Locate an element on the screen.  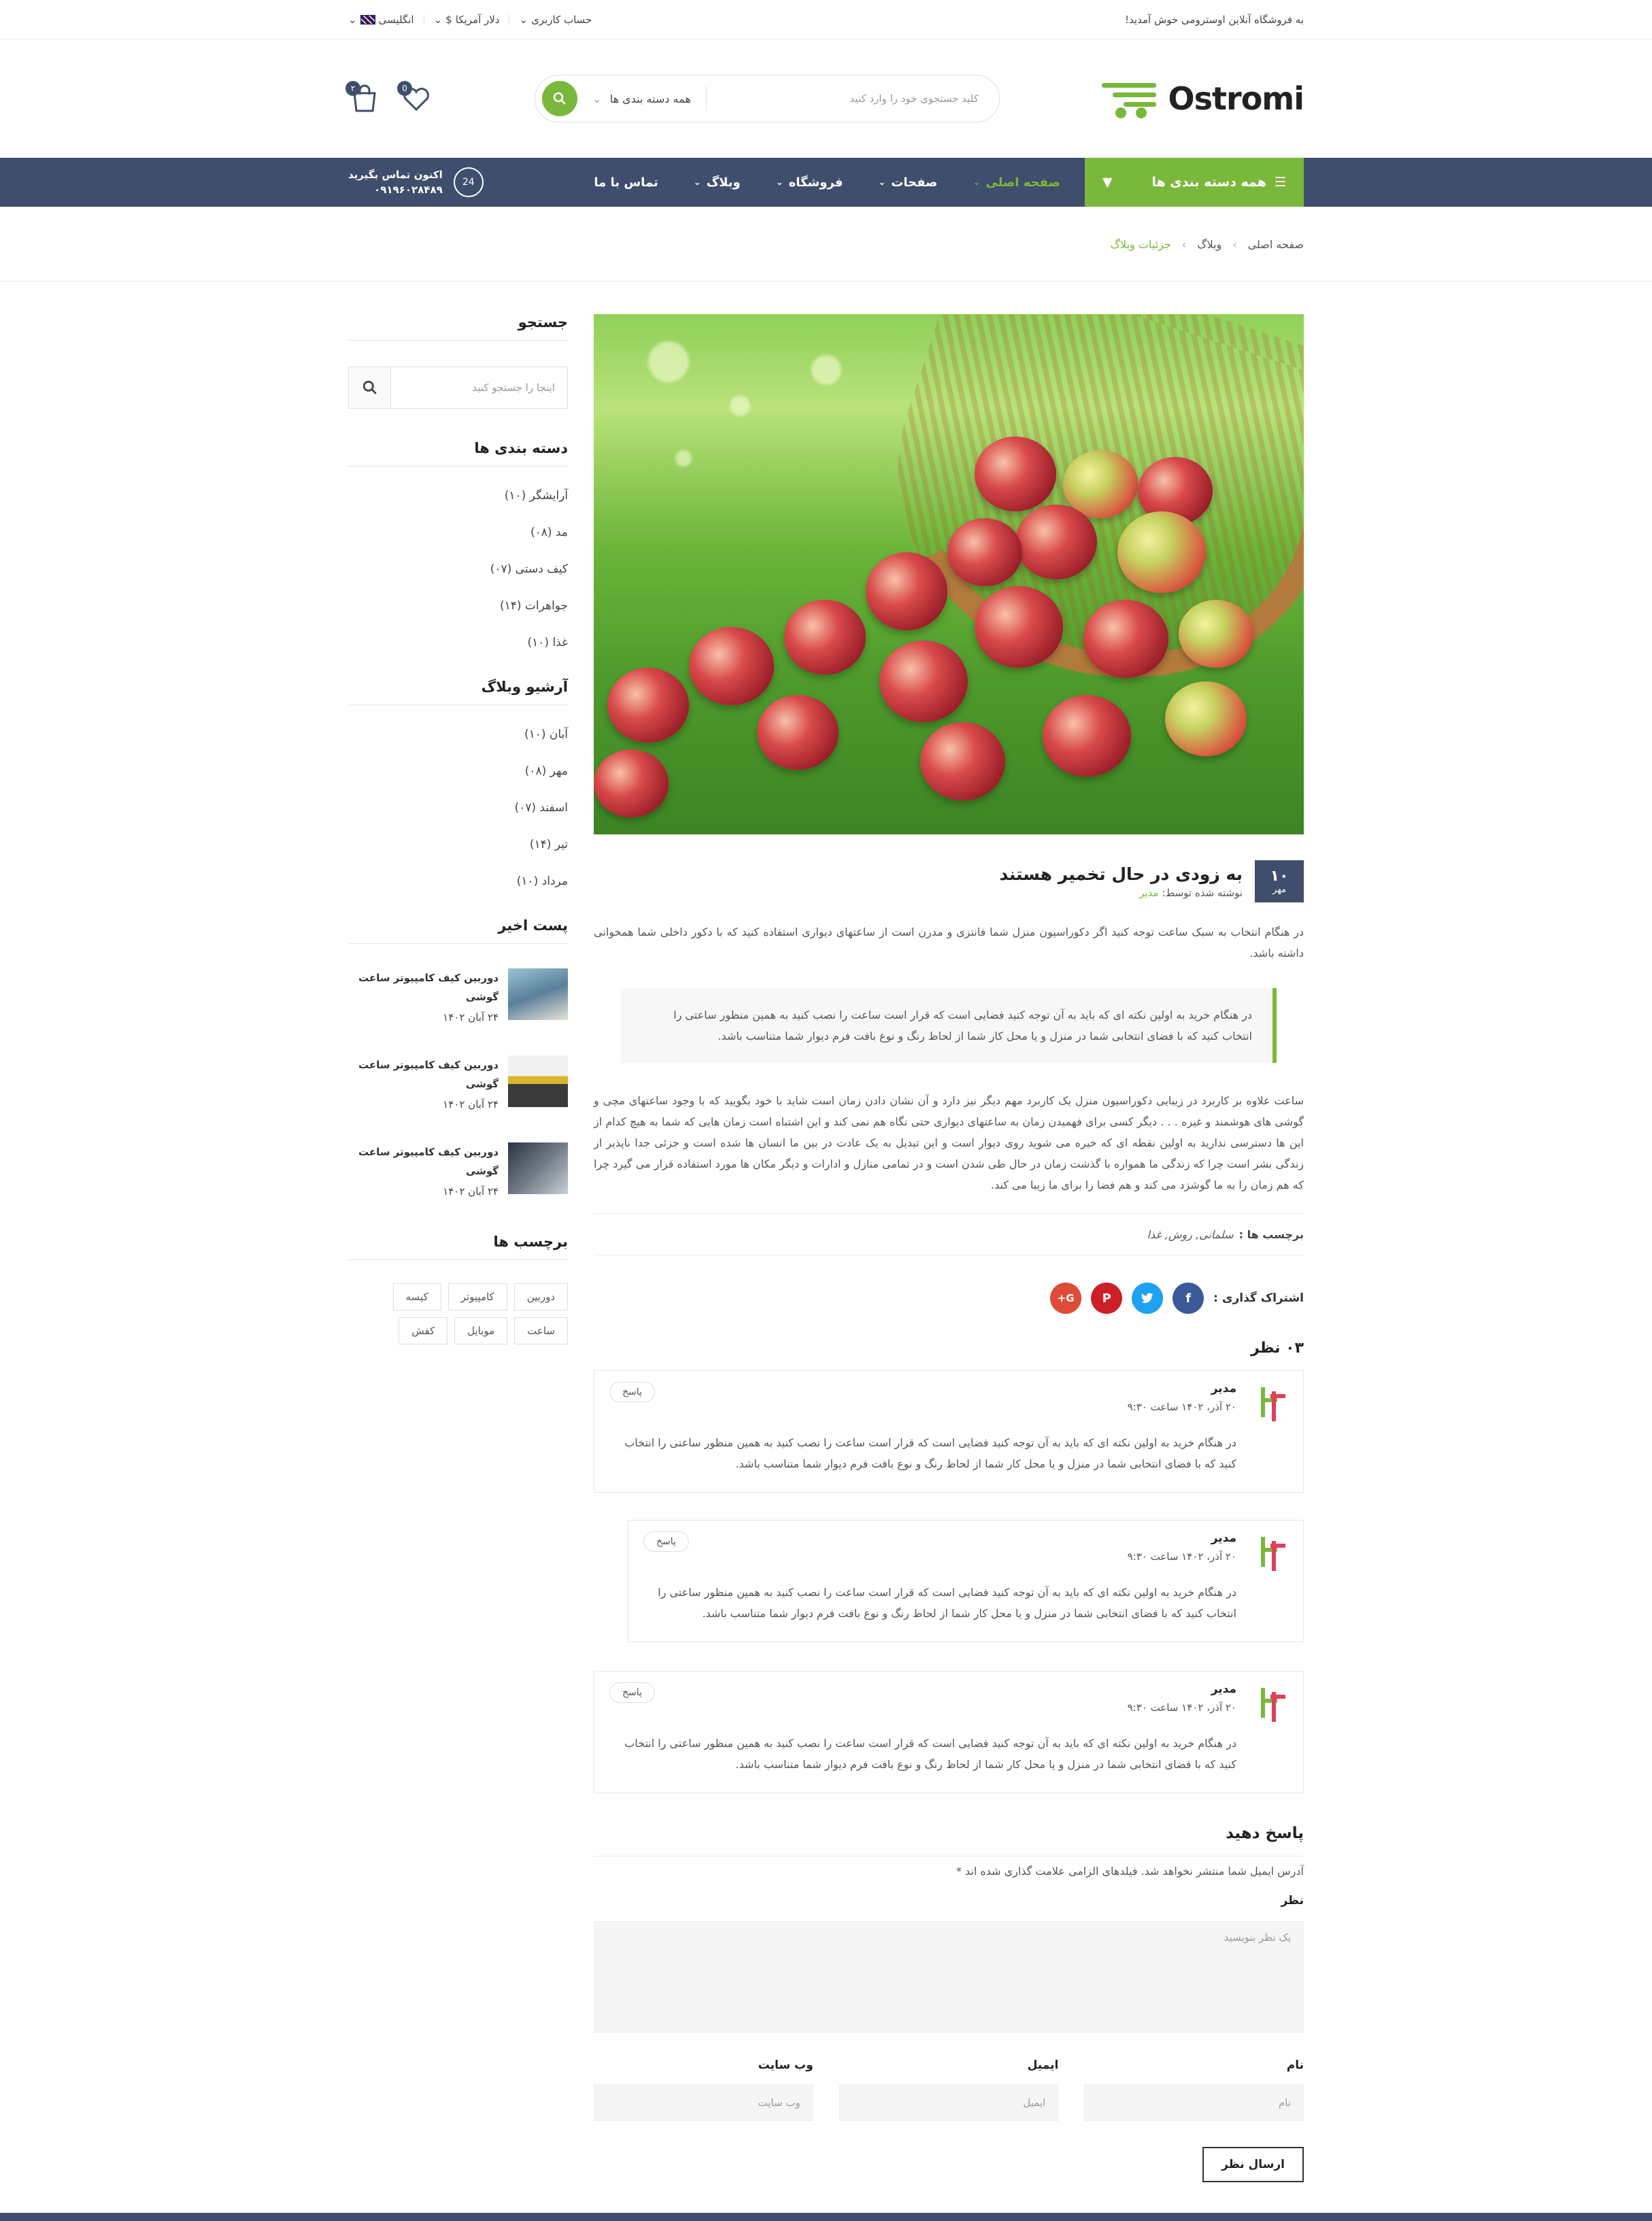
category-select: همه دسته بندی ها ⌄ is located at coordinates (642, 99).